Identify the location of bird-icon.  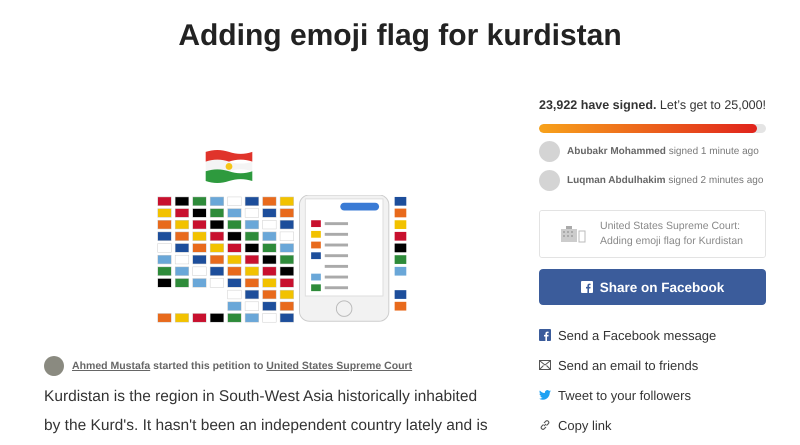
(545, 395).